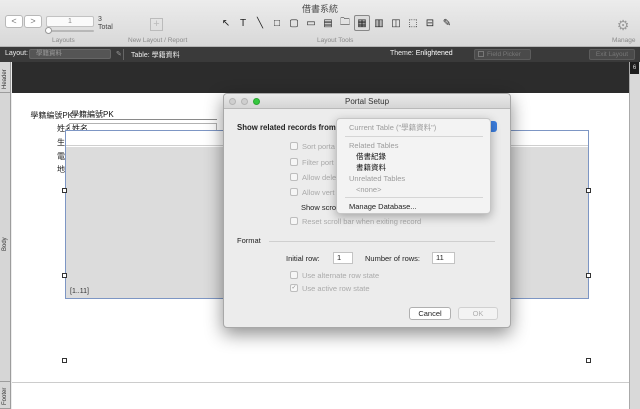  I want to click on ruler-marker: 6, so click(634, 68).